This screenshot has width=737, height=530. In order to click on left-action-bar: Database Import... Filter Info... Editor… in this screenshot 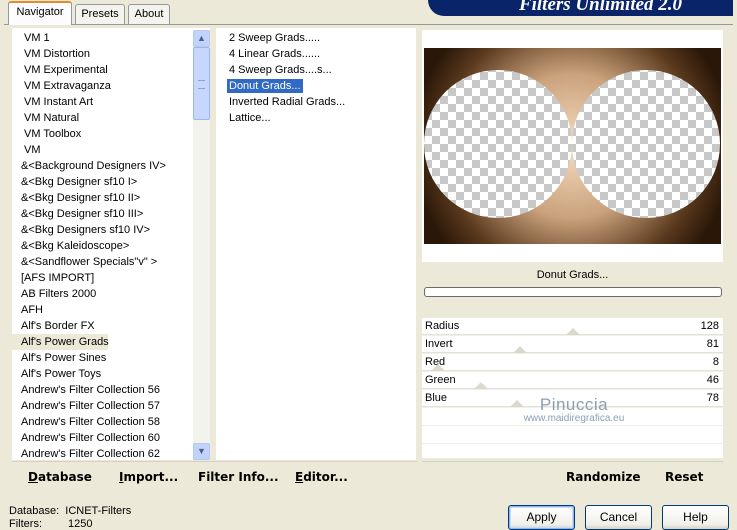, I will do `click(214, 475)`.